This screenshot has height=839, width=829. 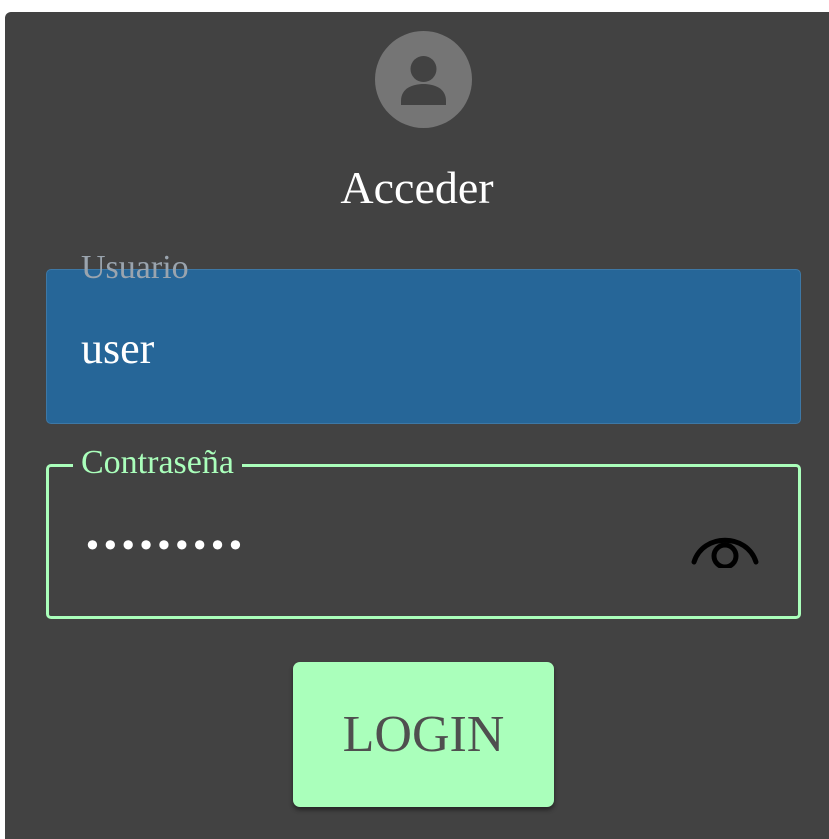 I want to click on account-circle-icon, so click(x=423, y=79).